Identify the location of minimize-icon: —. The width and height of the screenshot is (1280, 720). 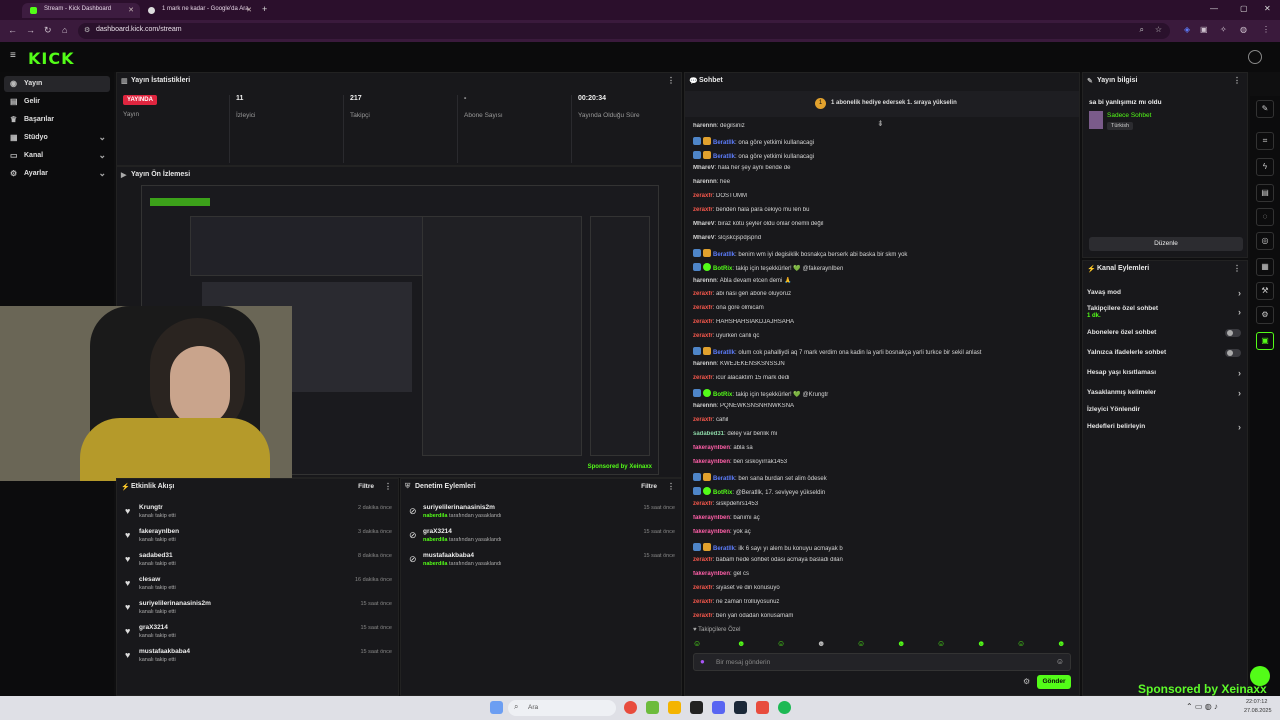
(1214, 8).